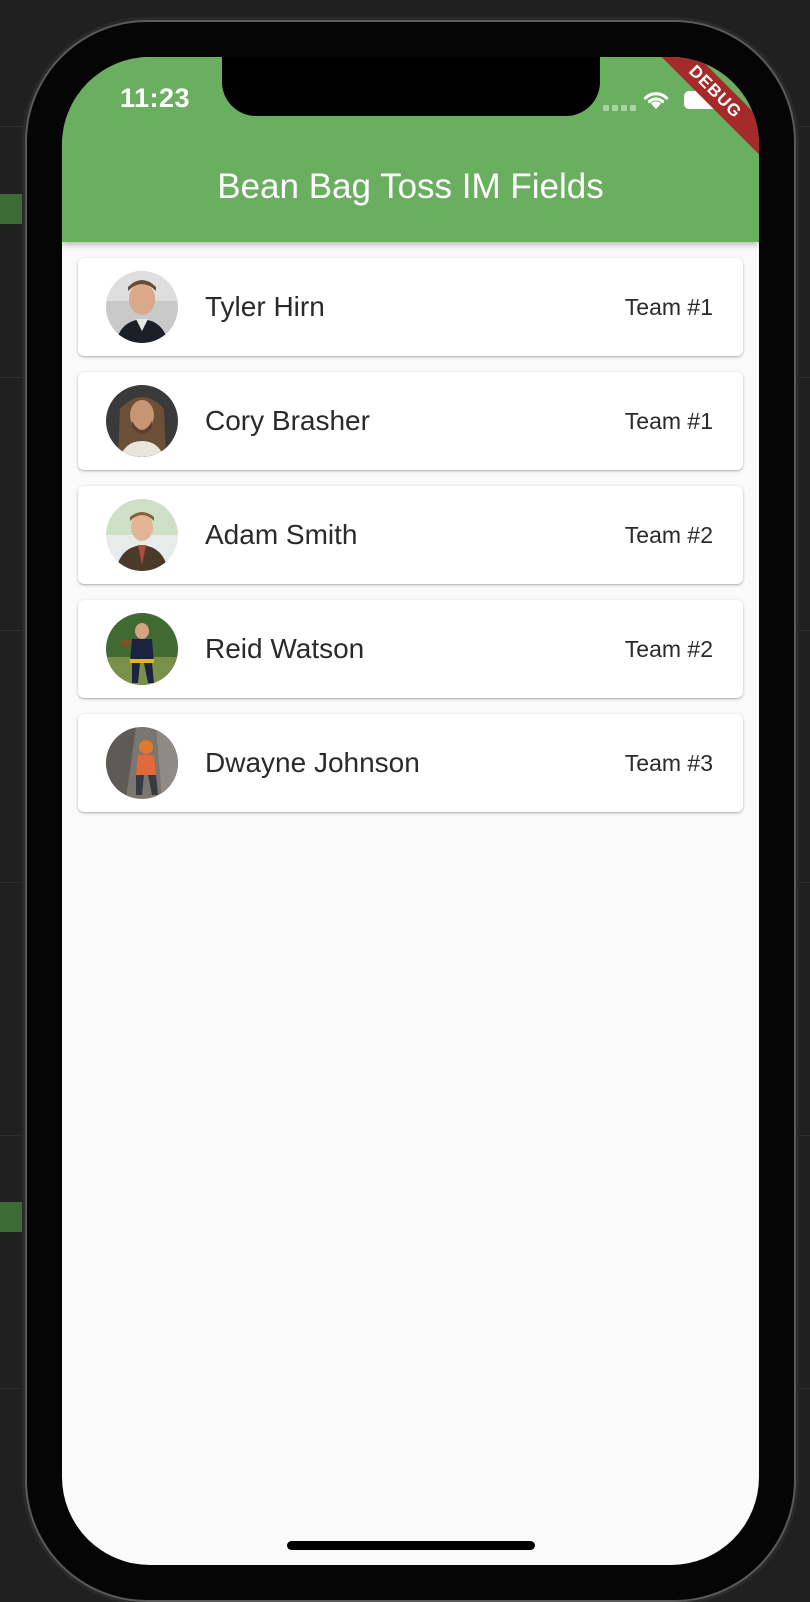 The image size is (810, 1602). Describe the element at coordinates (410, 535) in the screenshot. I see `list-item: Adam Smith Team #2` at that location.